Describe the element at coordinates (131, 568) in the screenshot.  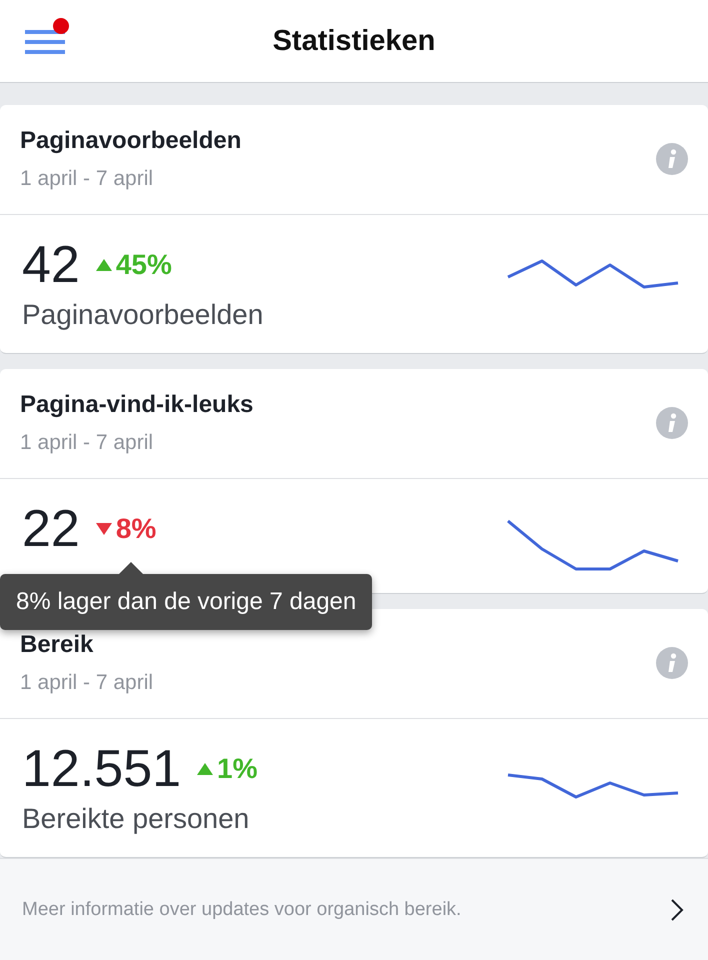
I see `tooltip-arrow-icon` at that location.